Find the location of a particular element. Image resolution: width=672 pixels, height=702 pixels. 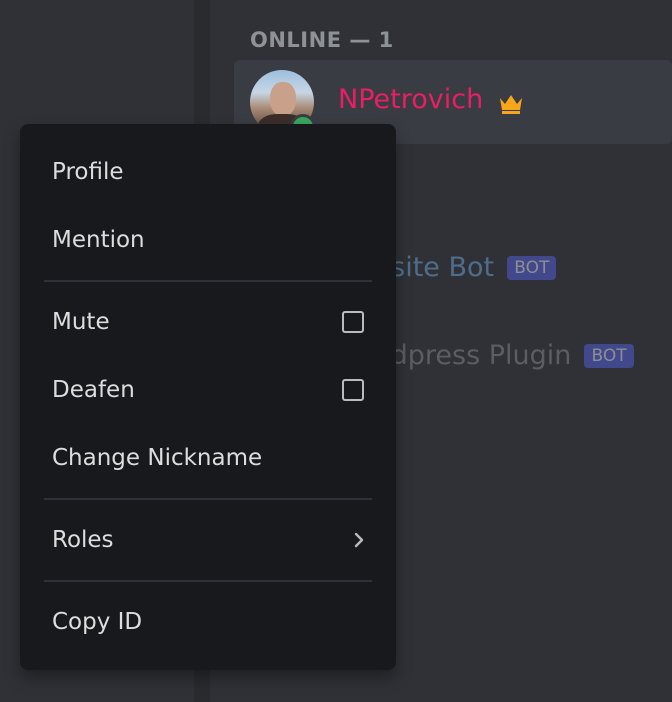

deafen-checkbox is located at coordinates (353, 390).